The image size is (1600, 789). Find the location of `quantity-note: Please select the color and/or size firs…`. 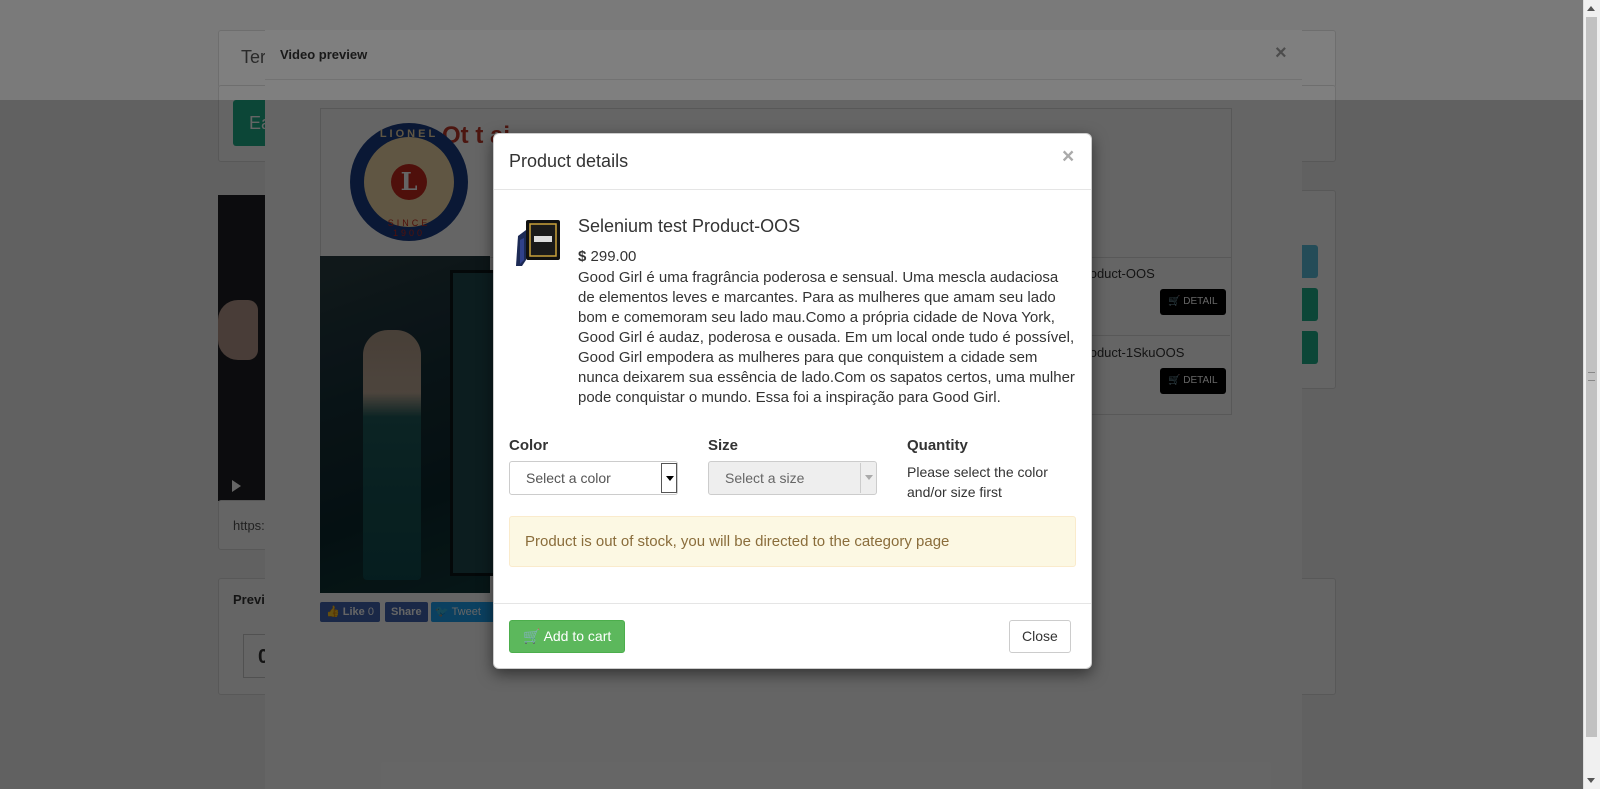

quantity-note: Please select the color and/or size firs… is located at coordinates (977, 482).